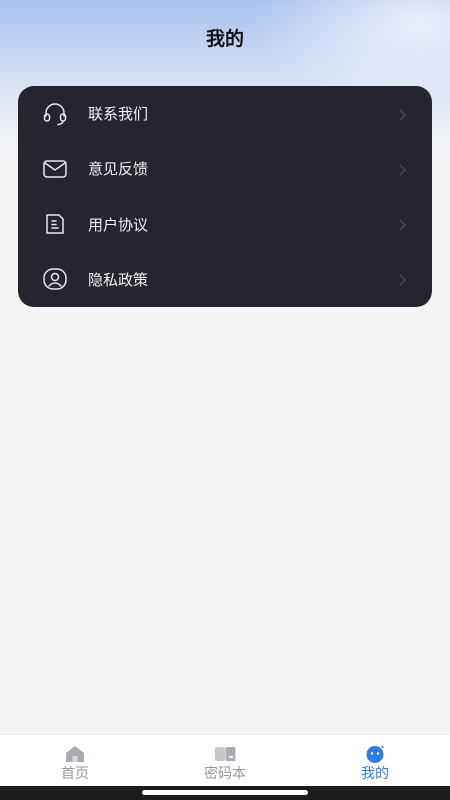 This screenshot has width=450, height=800. What do you see at coordinates (225, 774) in the screenshot?
I see `tab-label: 密码本` at bounding box center [225, 774].